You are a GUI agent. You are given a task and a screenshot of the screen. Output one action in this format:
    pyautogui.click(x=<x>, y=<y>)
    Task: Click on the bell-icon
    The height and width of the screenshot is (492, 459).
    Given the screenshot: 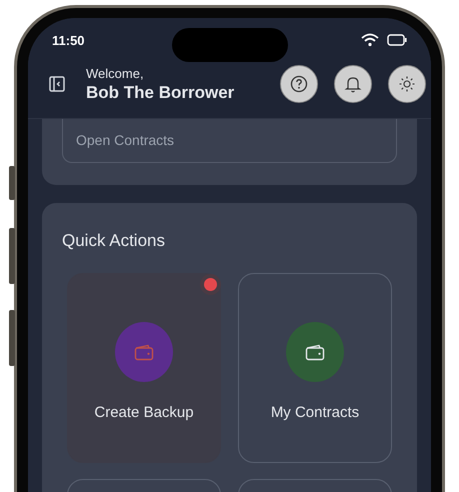 What is the action you would take?
    pyautogui.click(x=353, y=84)
    